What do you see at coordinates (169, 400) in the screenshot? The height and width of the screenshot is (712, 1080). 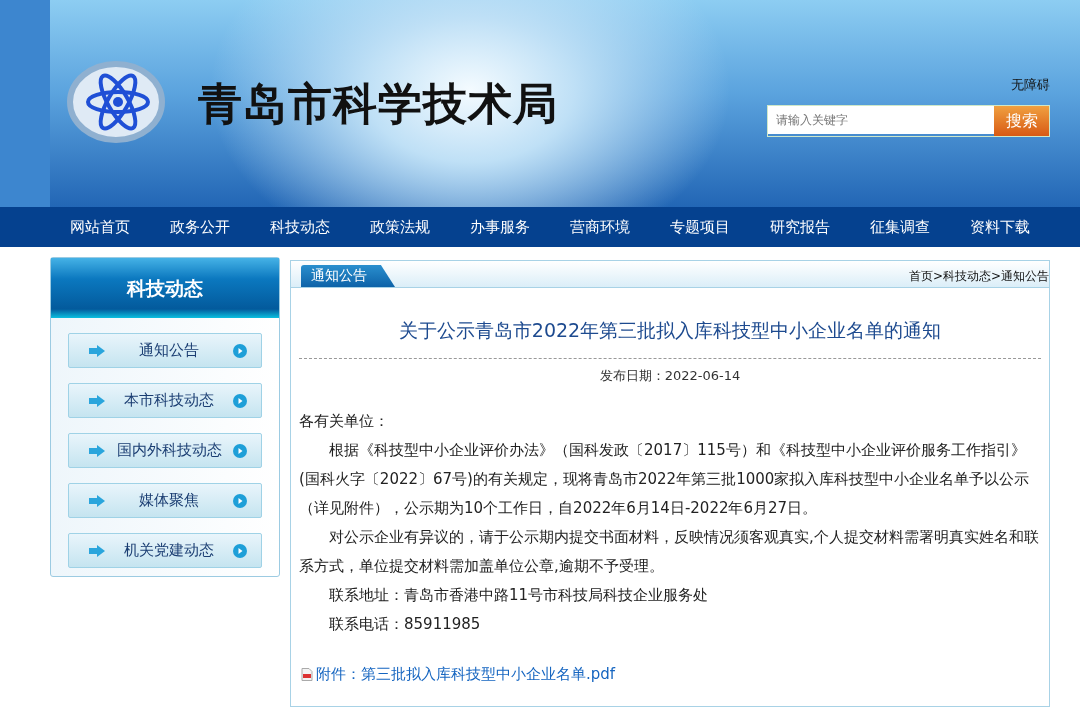 I see `sidebar-item-label: 本市科技动态` at bounding box center [169, 400].